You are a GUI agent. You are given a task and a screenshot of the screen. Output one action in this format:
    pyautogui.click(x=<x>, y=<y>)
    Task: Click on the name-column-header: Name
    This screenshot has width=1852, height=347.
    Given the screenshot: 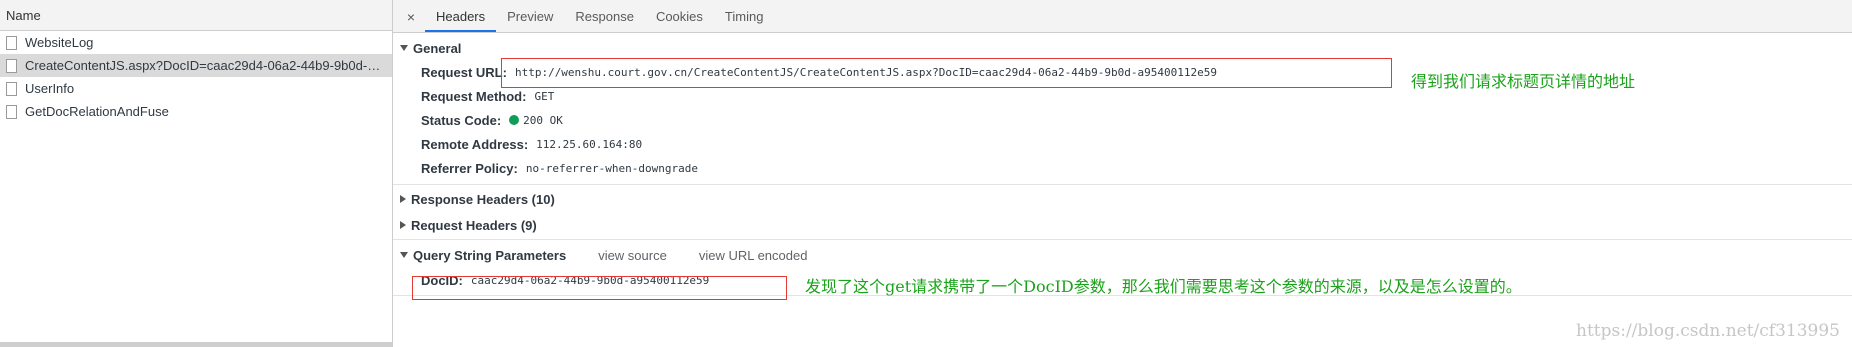 What is the action you would take?
    pyautogui.click(x=196, y=15)
    